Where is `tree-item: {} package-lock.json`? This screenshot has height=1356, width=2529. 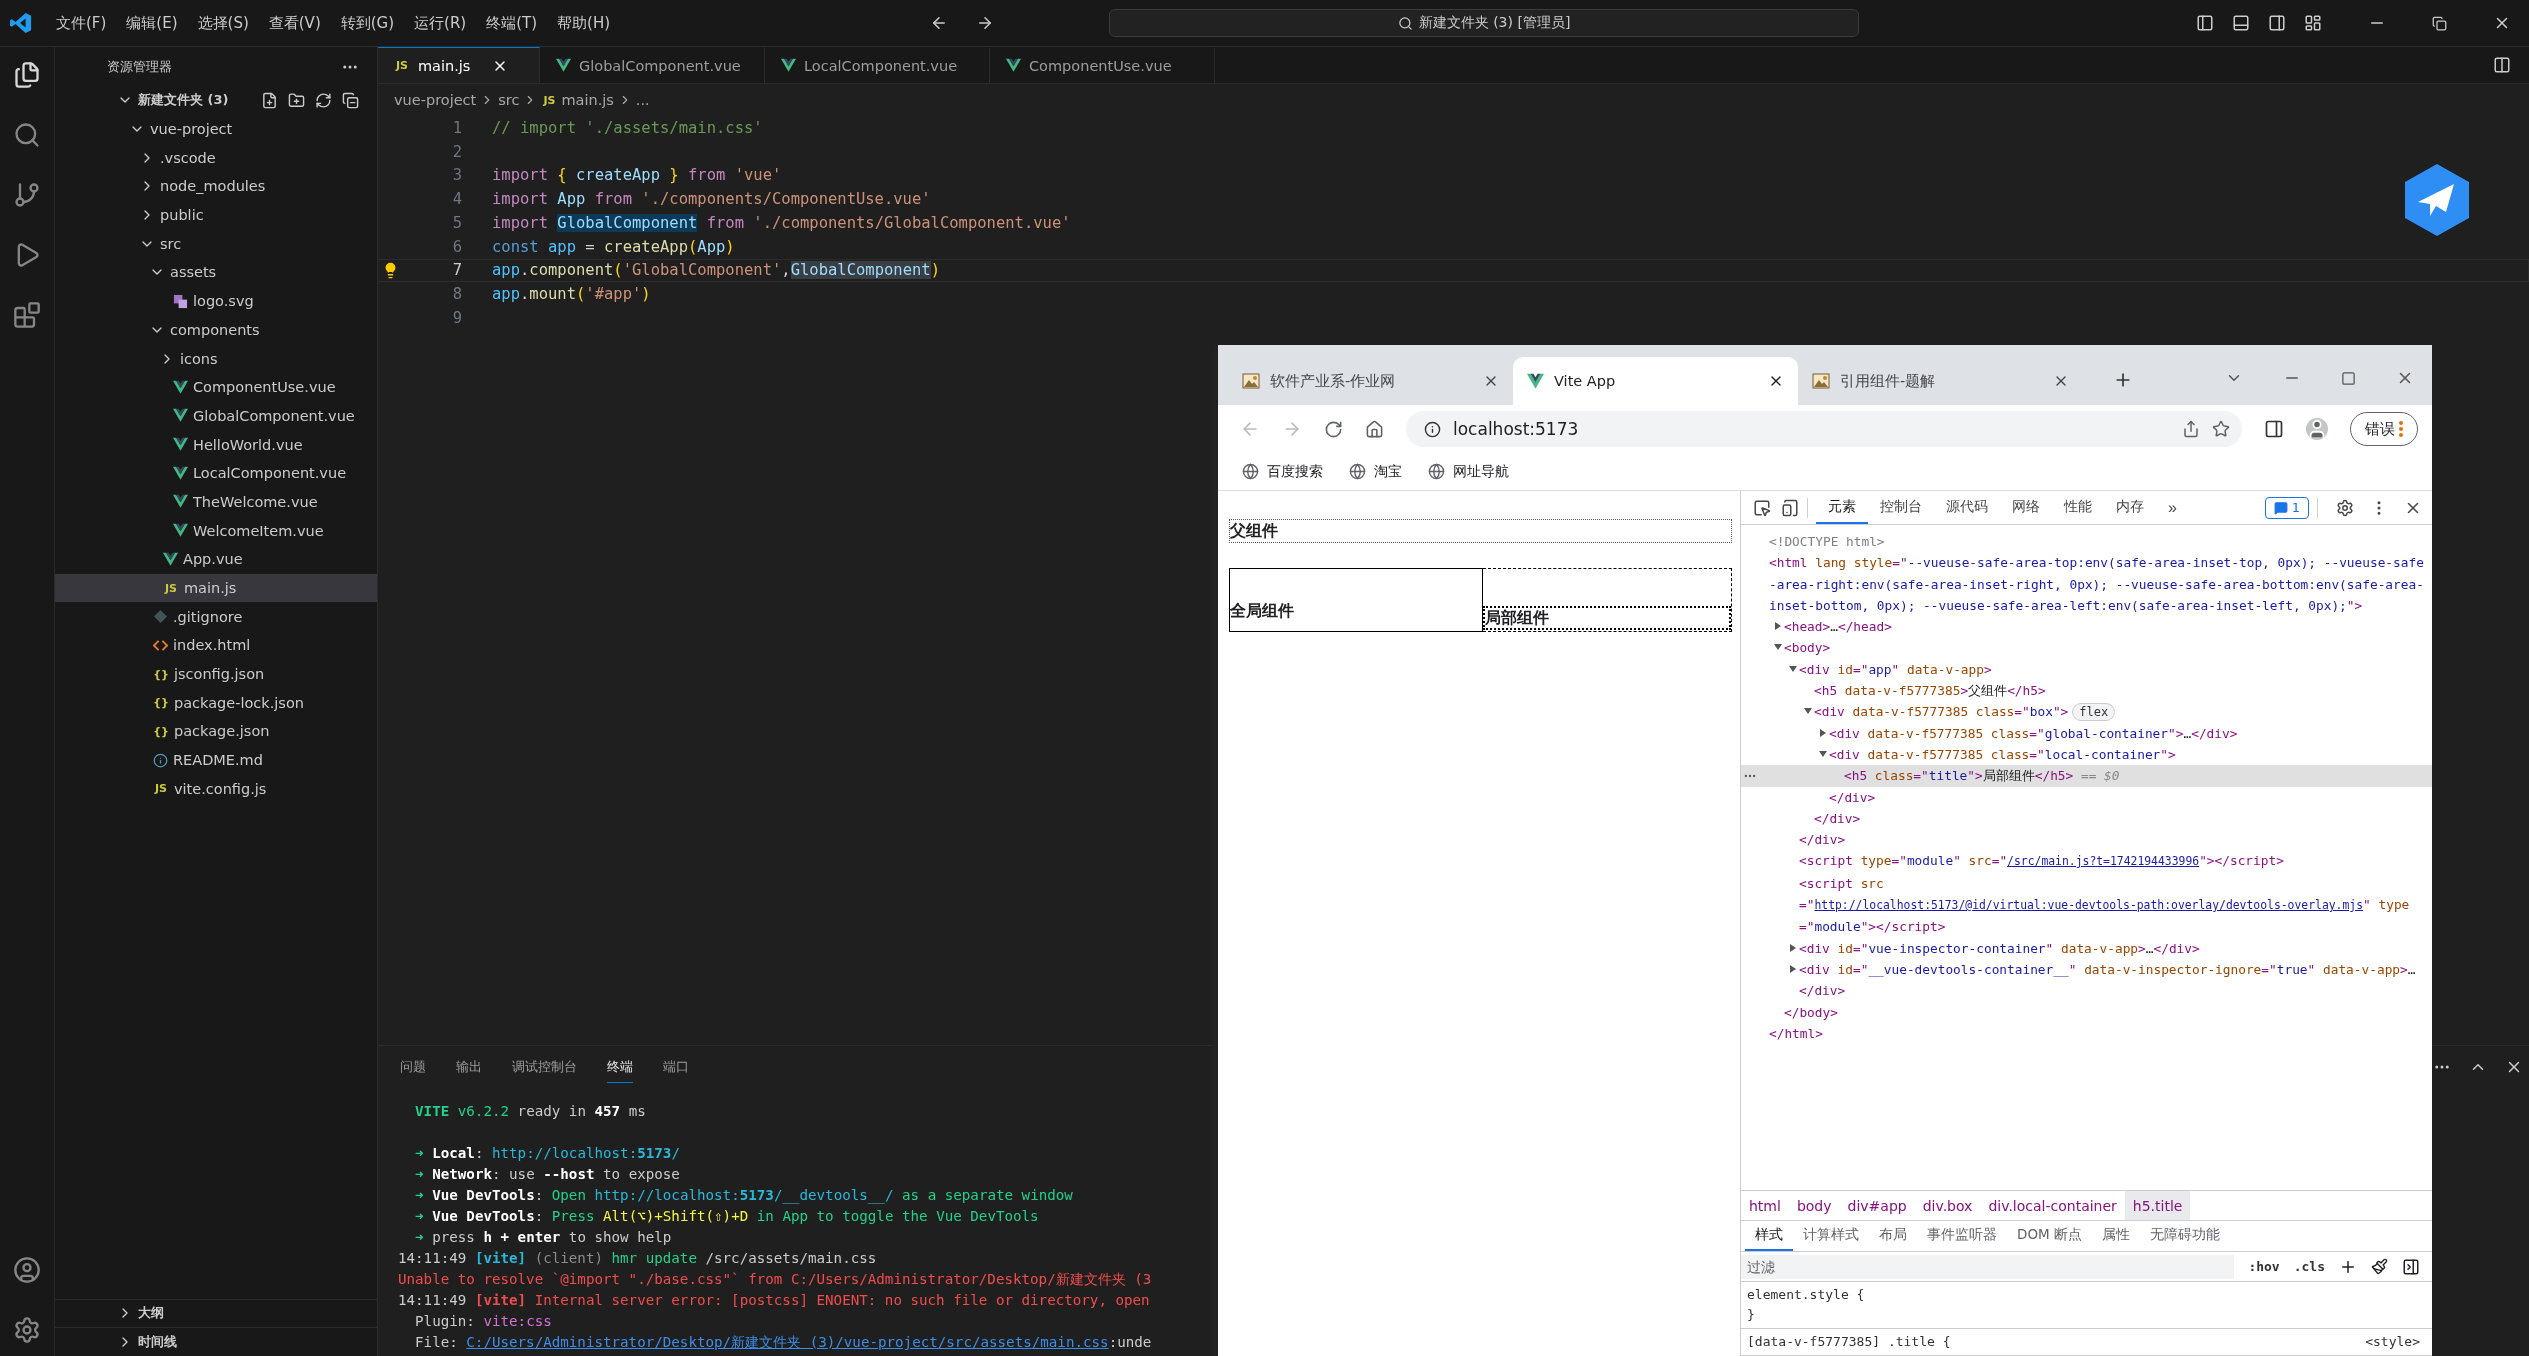
tree-item: {} package-lock.json is located at coordinates (216, 703).